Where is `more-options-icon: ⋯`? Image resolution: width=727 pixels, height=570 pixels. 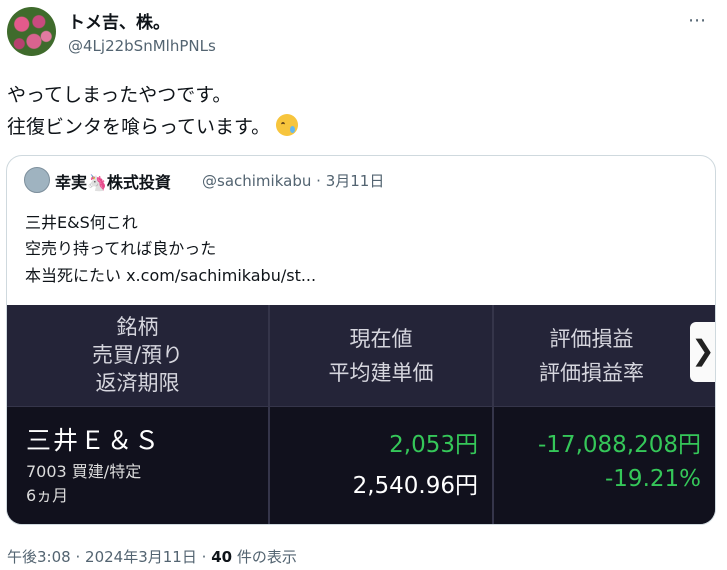 more-options-icon: ⋯ is located at coordinates (697, 20).